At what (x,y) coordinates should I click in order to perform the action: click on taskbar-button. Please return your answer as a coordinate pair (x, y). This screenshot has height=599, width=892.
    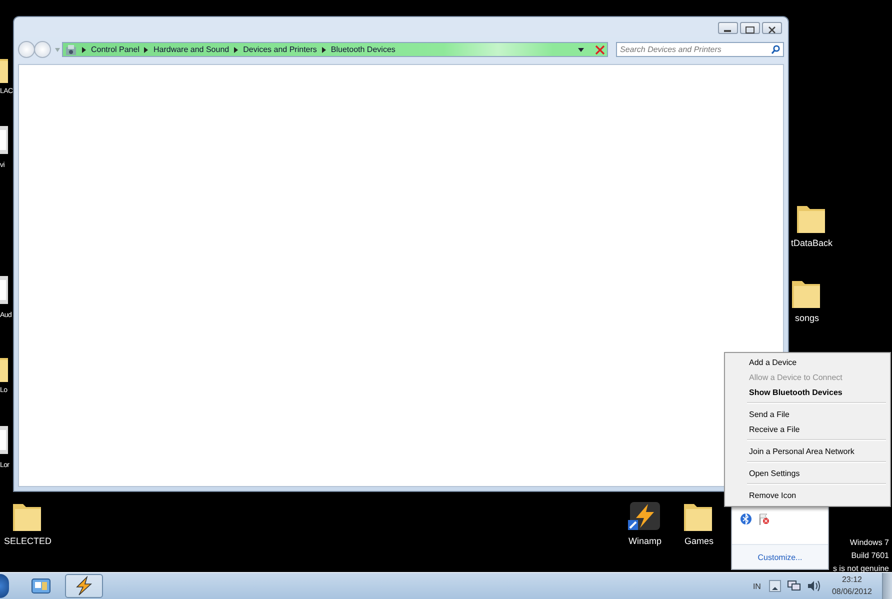
    Looking at the image, I should click on (84, 586).